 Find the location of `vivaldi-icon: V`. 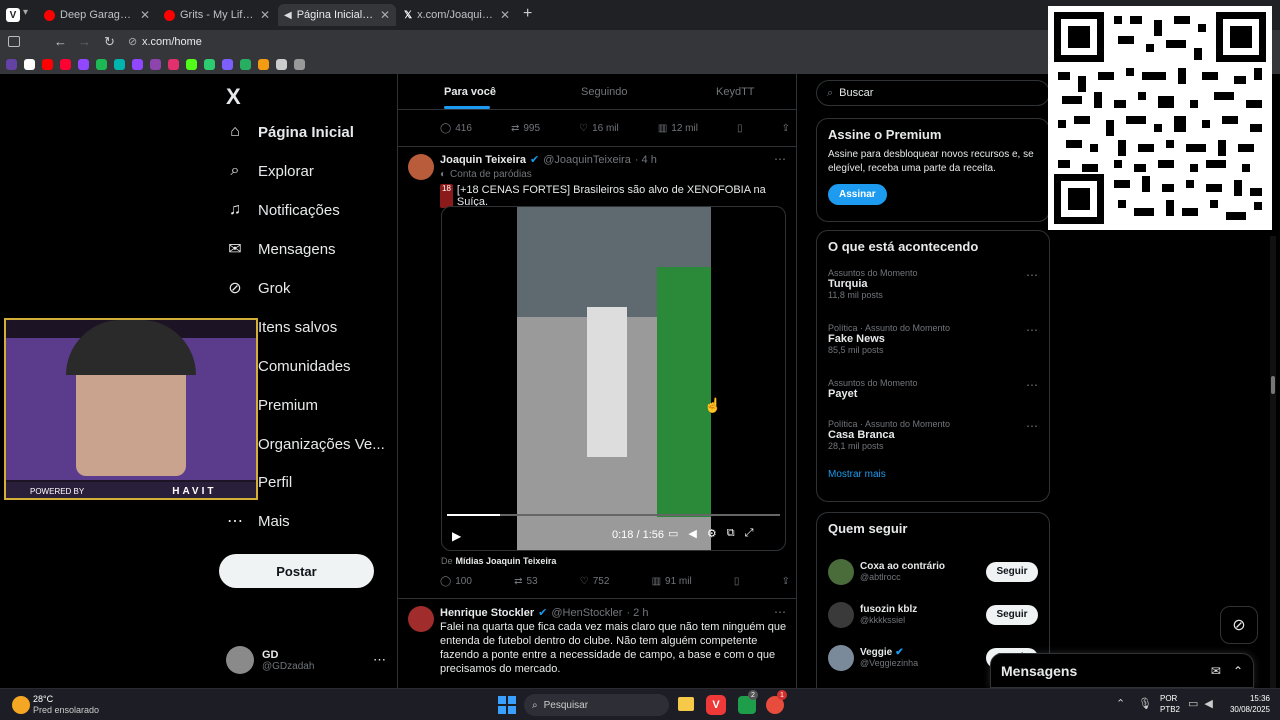

vivaldi-icon: V is located at coordinates (716, 705).